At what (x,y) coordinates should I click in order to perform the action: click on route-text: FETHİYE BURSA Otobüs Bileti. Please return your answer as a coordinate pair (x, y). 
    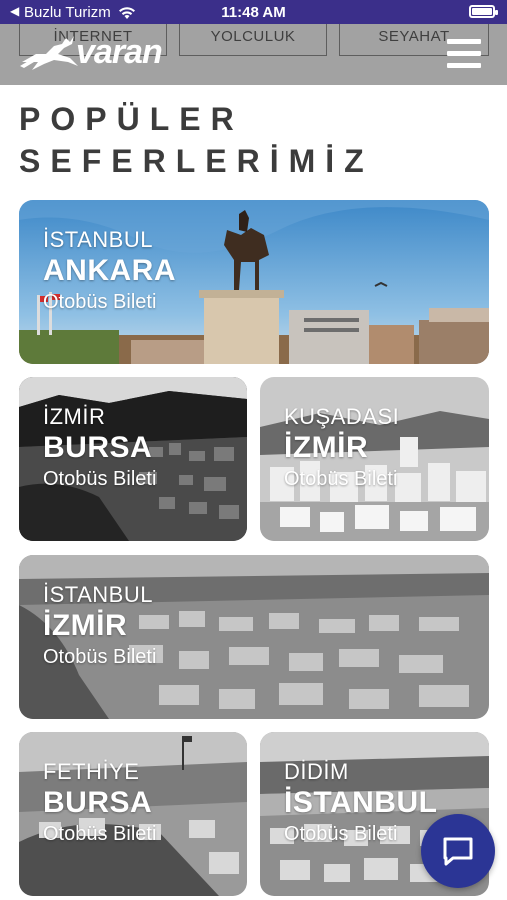
    Looking at the image, I should click on (99, 803).